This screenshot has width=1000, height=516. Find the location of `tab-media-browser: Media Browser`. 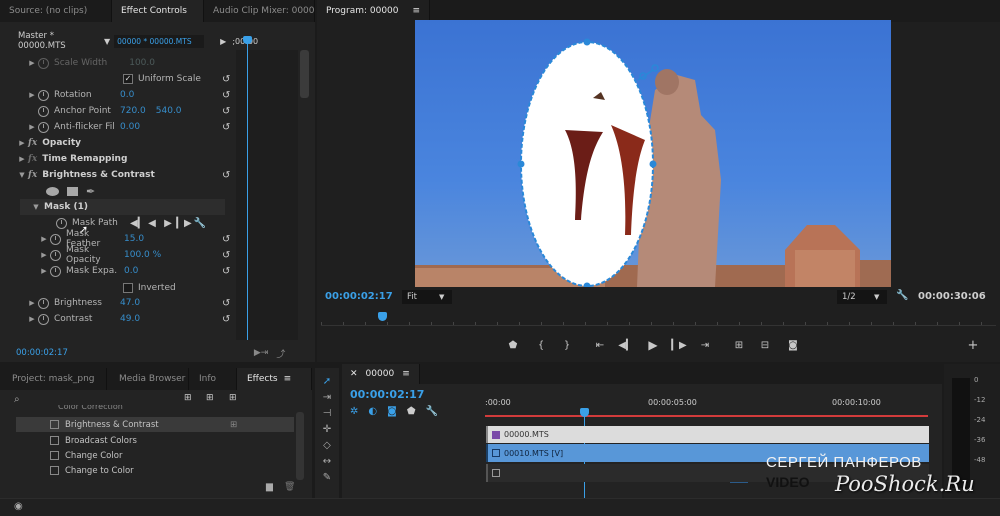

tab-media-browser: Media Browser is located at coordinates (148, 379).